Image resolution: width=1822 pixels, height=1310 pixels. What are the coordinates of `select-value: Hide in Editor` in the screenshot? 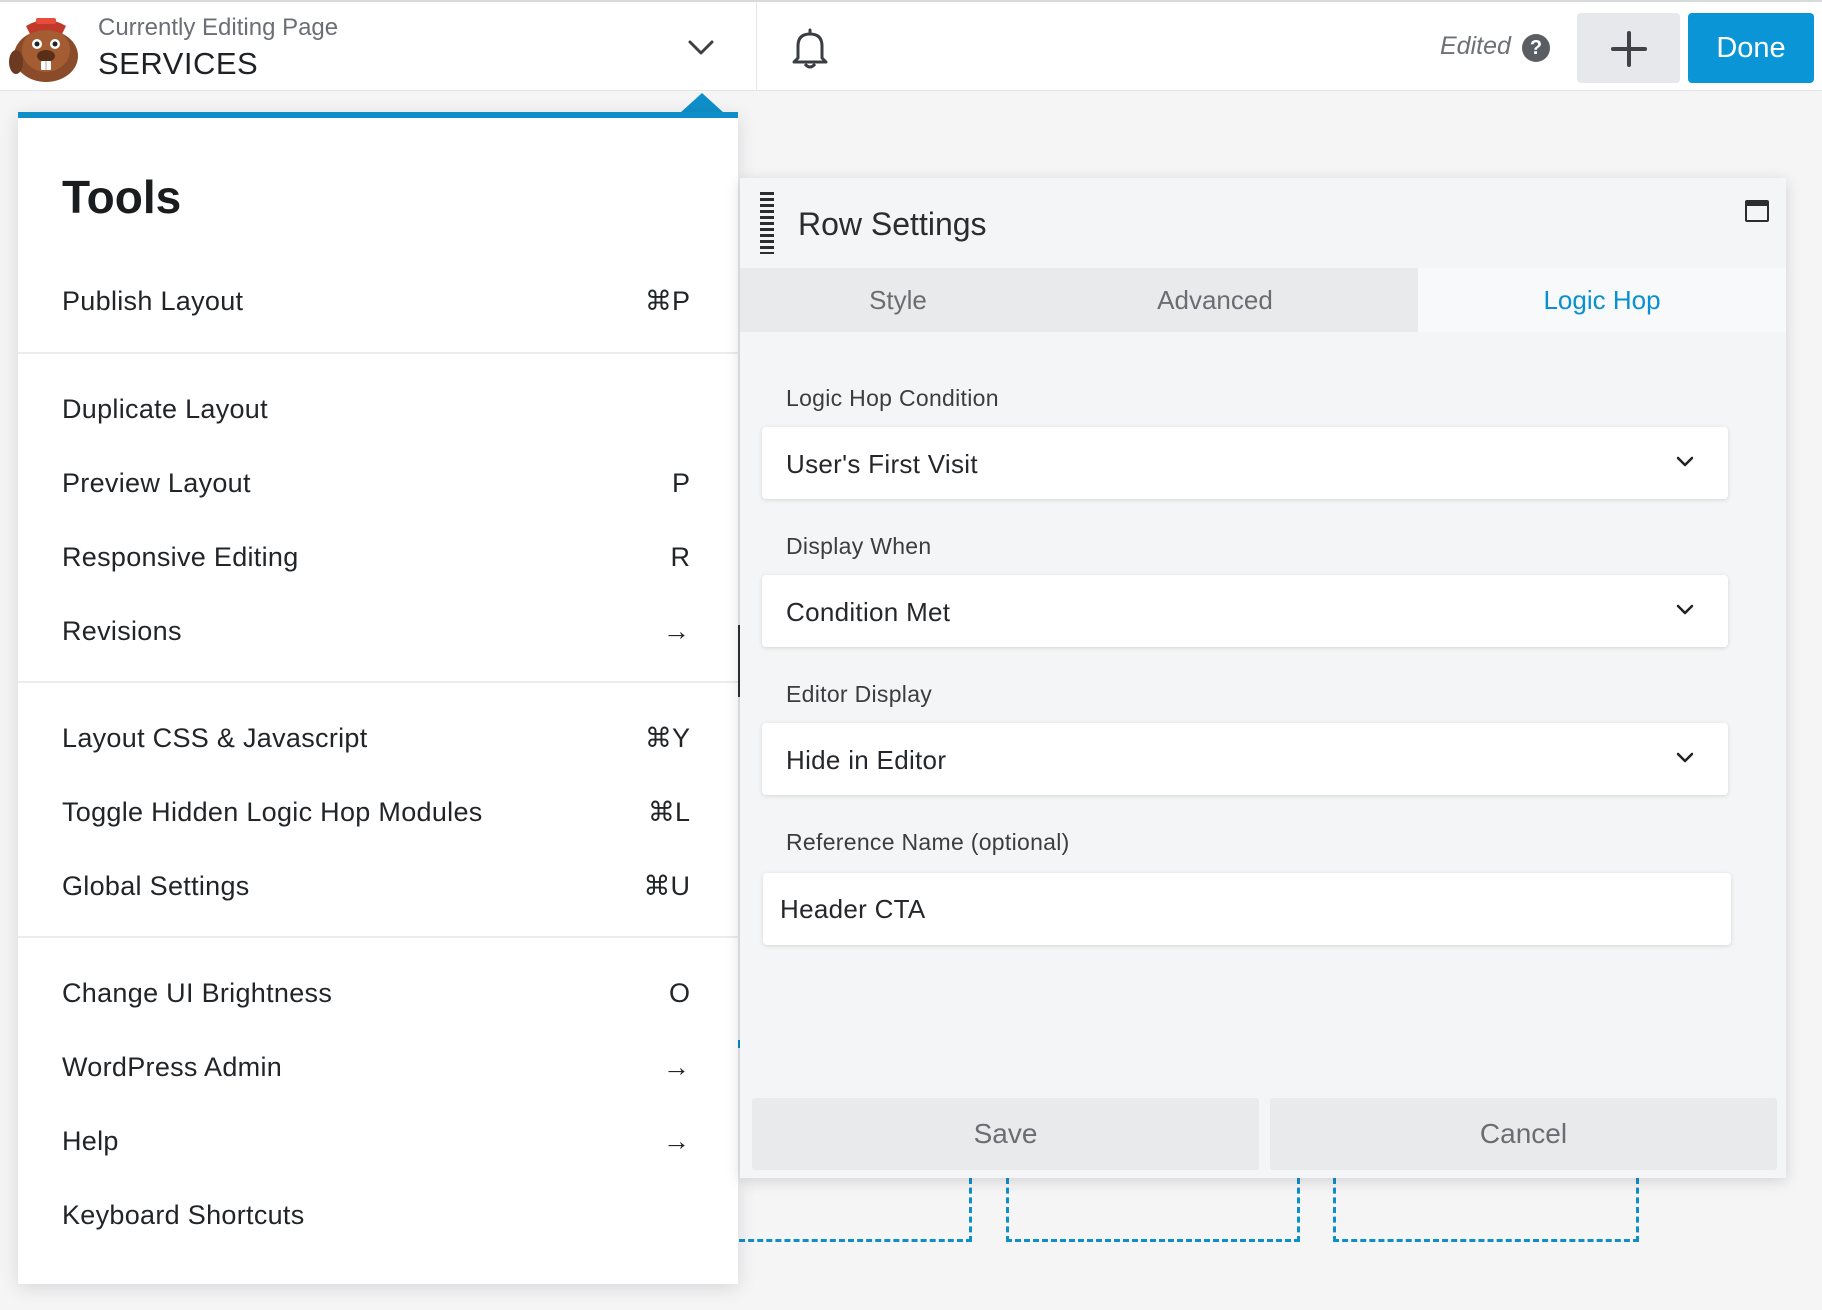 It's located at (866, 760).